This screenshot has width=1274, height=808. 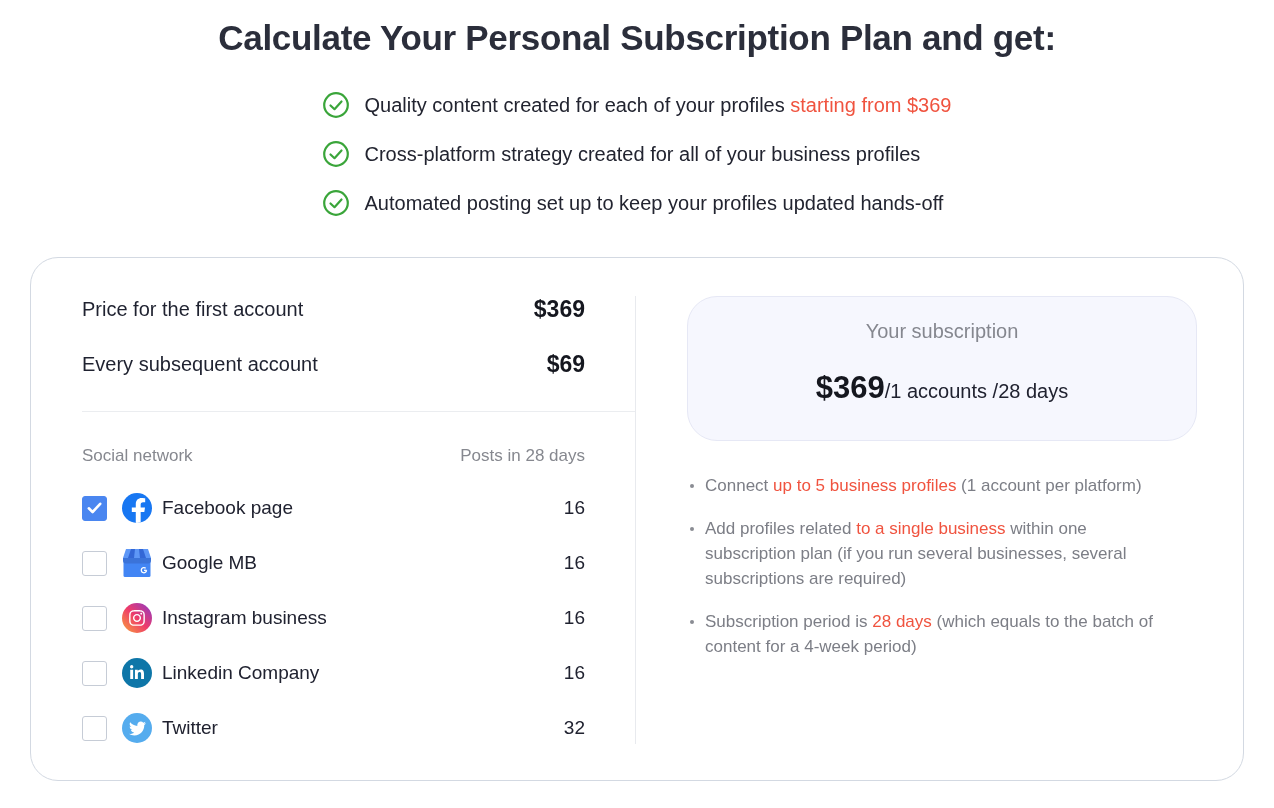 I want to click on linkedin-icon, so click(x=137, y=673).